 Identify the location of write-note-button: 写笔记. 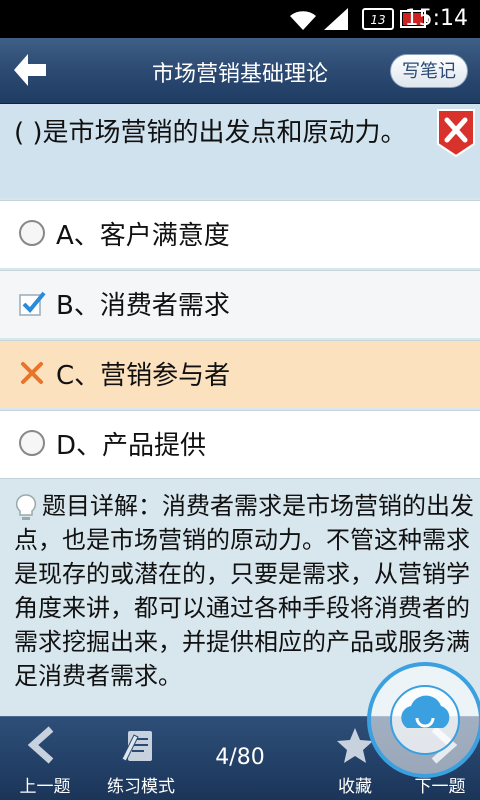
(429, 71).